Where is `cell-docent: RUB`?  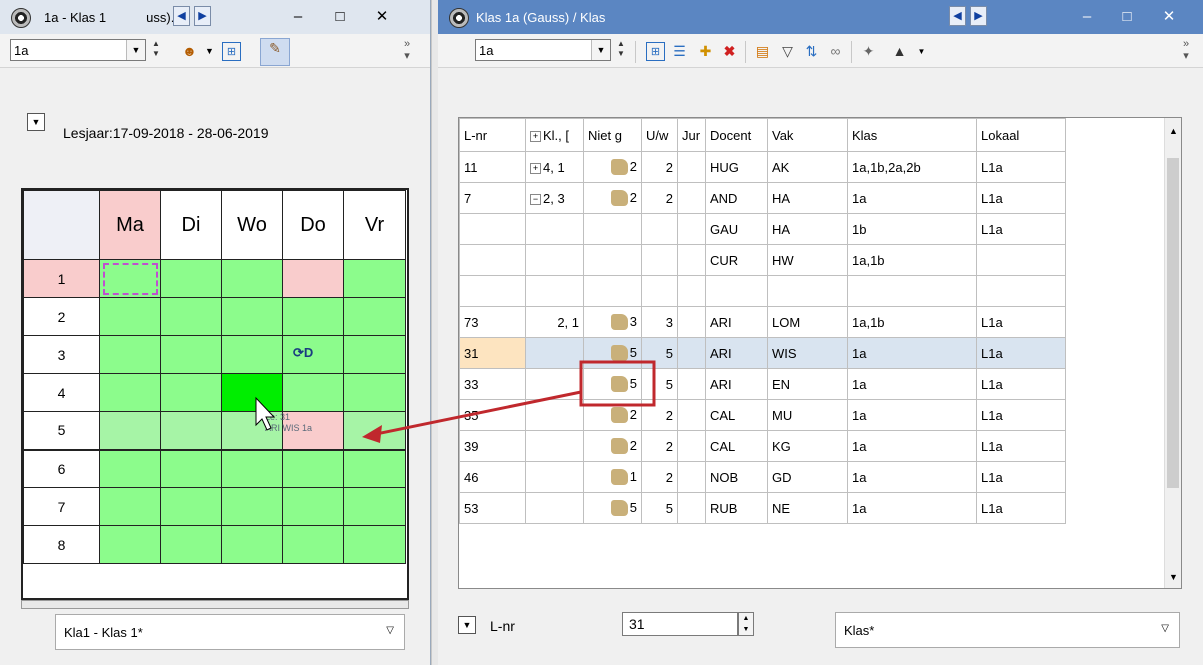 cell-docent: RUB is located at coordinates (736, 508).